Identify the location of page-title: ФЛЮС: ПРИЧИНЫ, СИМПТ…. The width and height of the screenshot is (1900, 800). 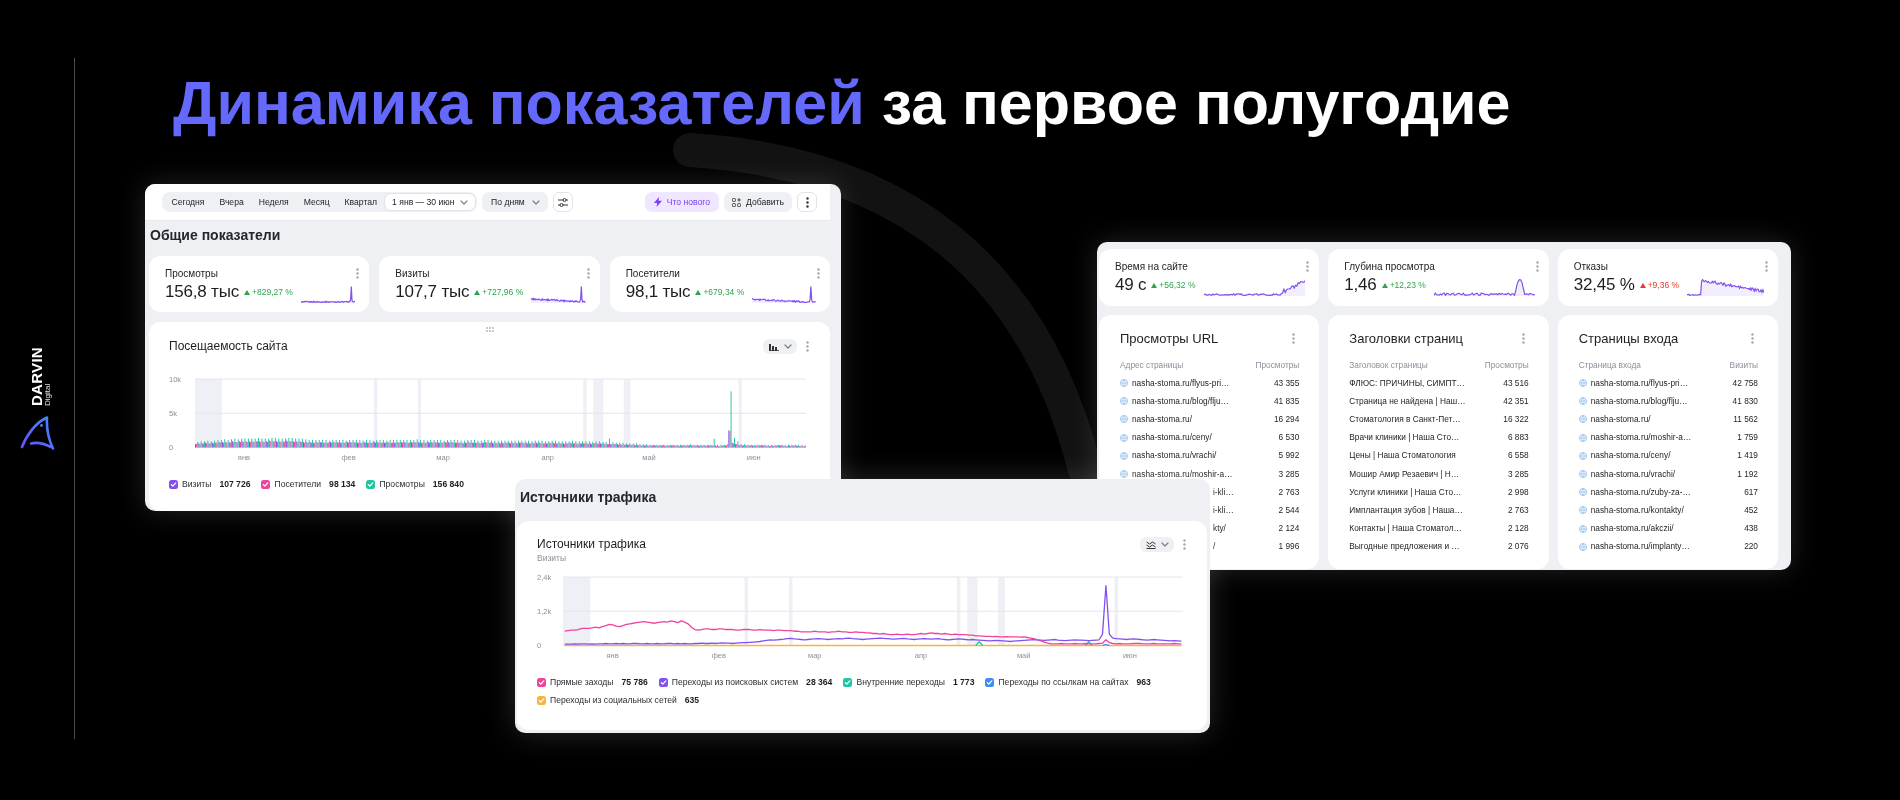
(1407, 383).